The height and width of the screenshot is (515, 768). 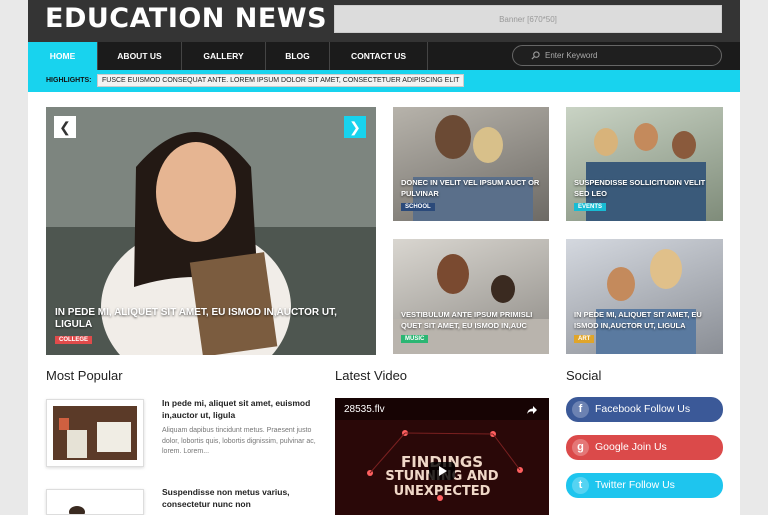 I want to click on facebook-follow-button: f Facebook Follow Us, so click(x=644, y=409).